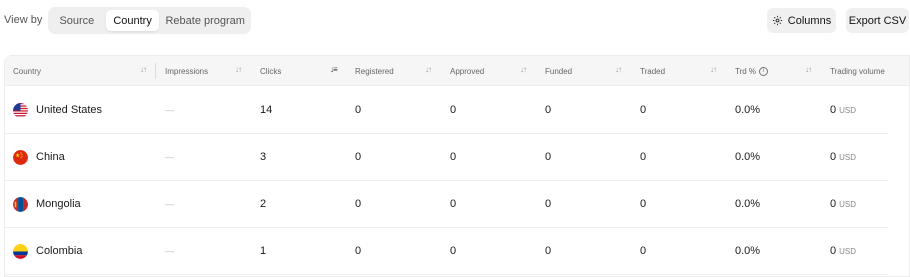  Describe the element at coordinates (857, 71) in the screenshot. I see `col-header-trading-volume: Trading volume` at that location.